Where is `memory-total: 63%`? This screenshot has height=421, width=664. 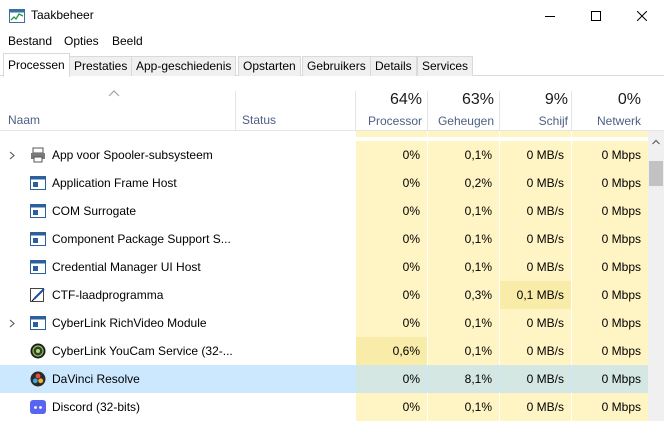
memory-total: 63% is located at coordinates (477, 99).